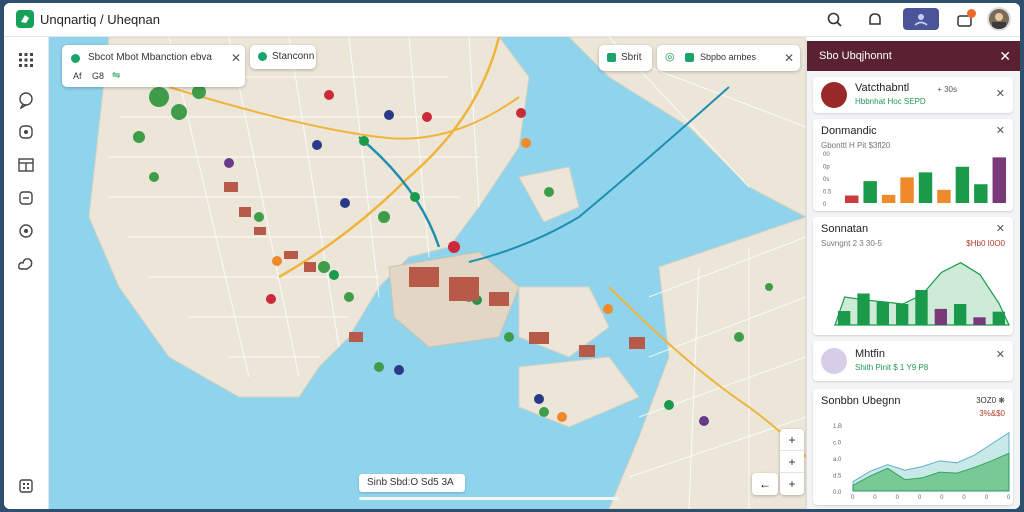  I want to click on cloud-icon, so click(26, 264).